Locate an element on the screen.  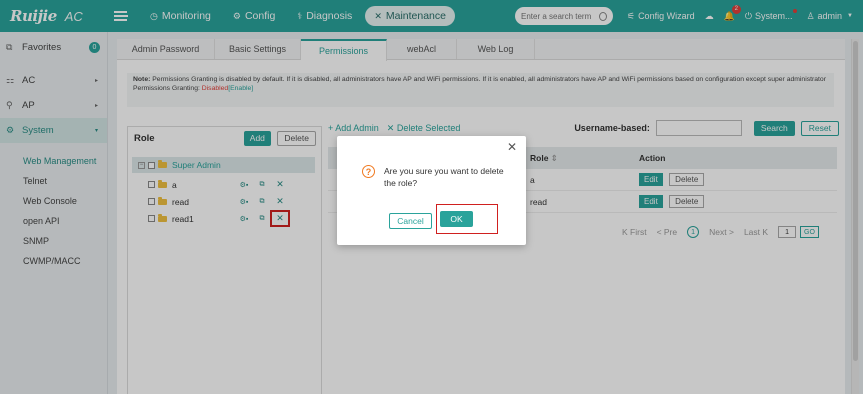
ok-button: OK is located at coordinates (456, 219).